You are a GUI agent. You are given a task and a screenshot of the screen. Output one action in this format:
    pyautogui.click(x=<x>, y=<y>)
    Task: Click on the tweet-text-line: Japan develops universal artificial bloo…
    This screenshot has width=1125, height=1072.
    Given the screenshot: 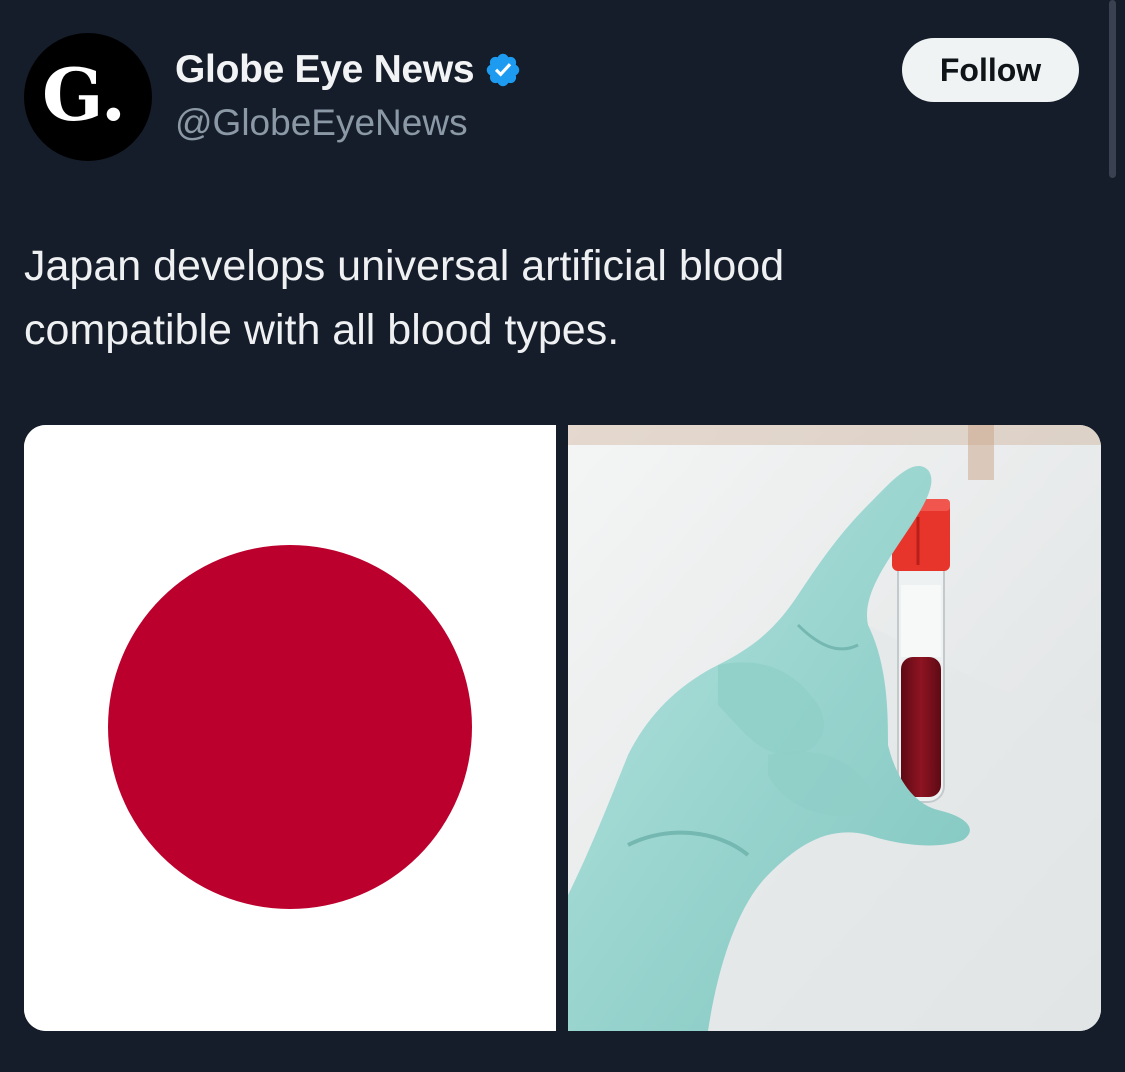 What is the action you would take?
    pyautogui.click(x=404, y=266)
    